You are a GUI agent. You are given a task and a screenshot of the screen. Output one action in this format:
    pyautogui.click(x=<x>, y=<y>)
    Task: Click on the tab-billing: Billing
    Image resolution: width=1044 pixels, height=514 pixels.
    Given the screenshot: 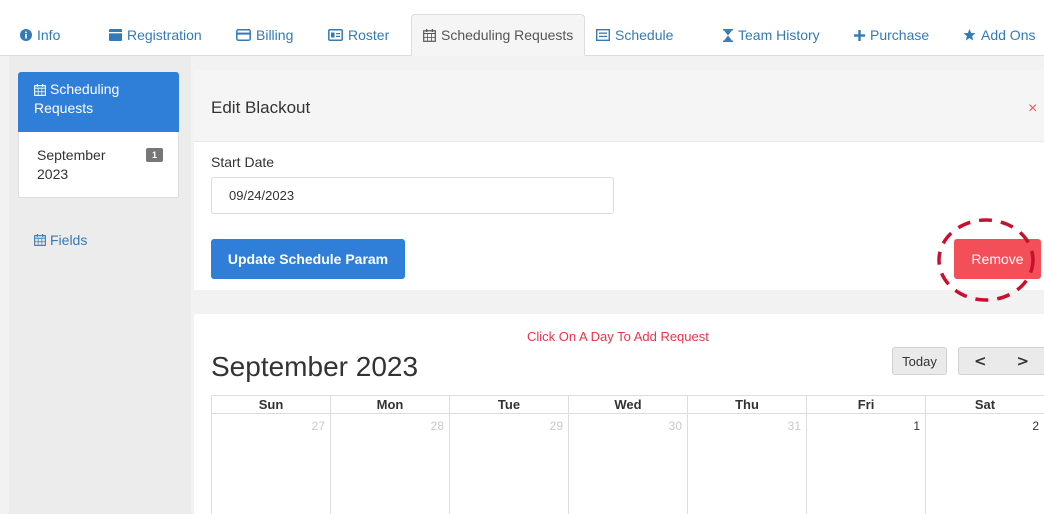 What is the action you would take?
    pyautogui.click(x=264, y=35)
    